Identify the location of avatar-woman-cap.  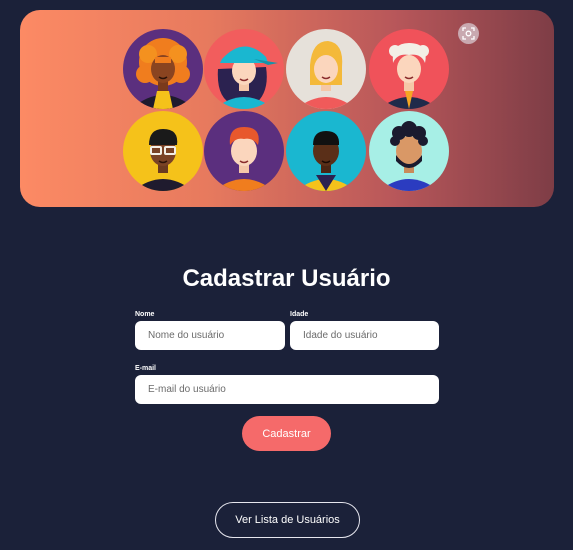
(244, 69).